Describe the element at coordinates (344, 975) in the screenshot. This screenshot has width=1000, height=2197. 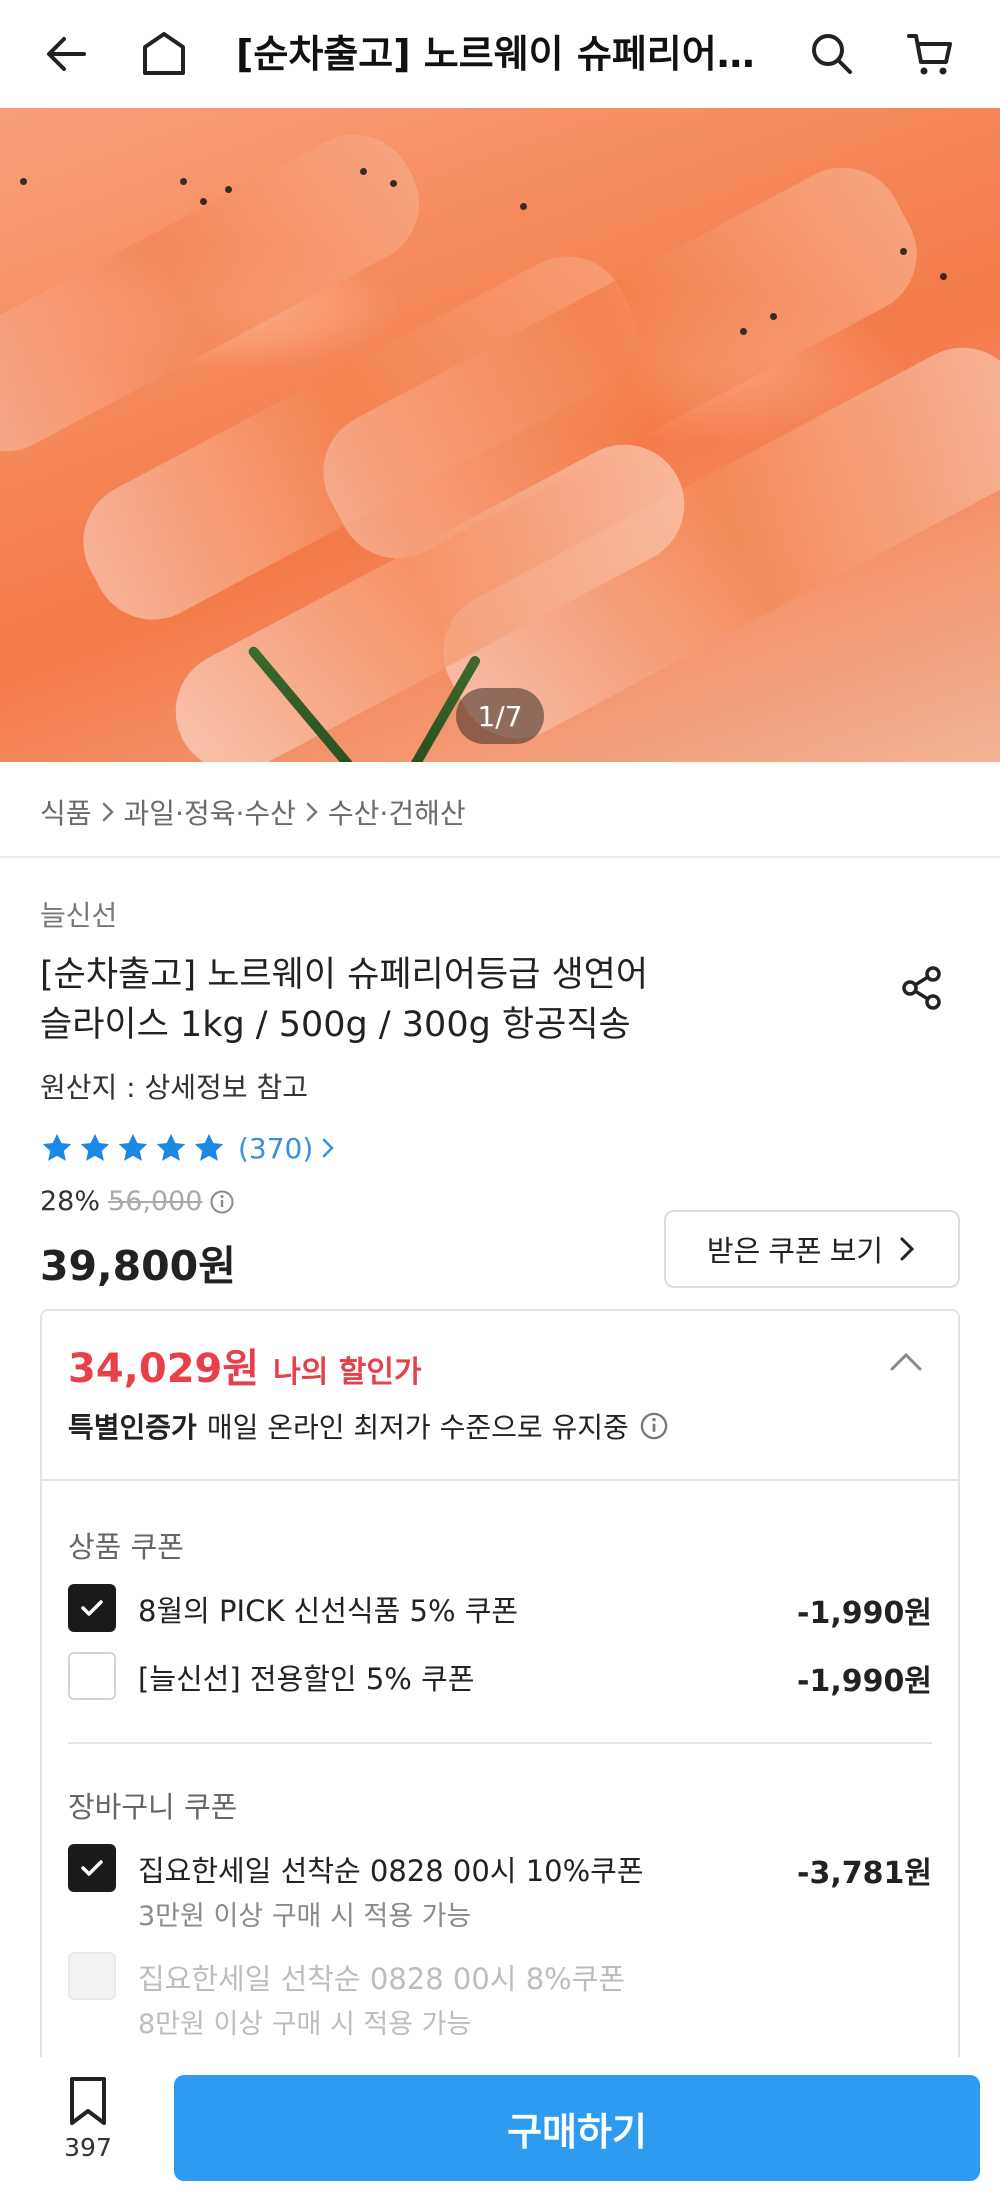
I see `product-title-line: [순차출고] 노르웨이 슈페리어등급 생연어` at that location.